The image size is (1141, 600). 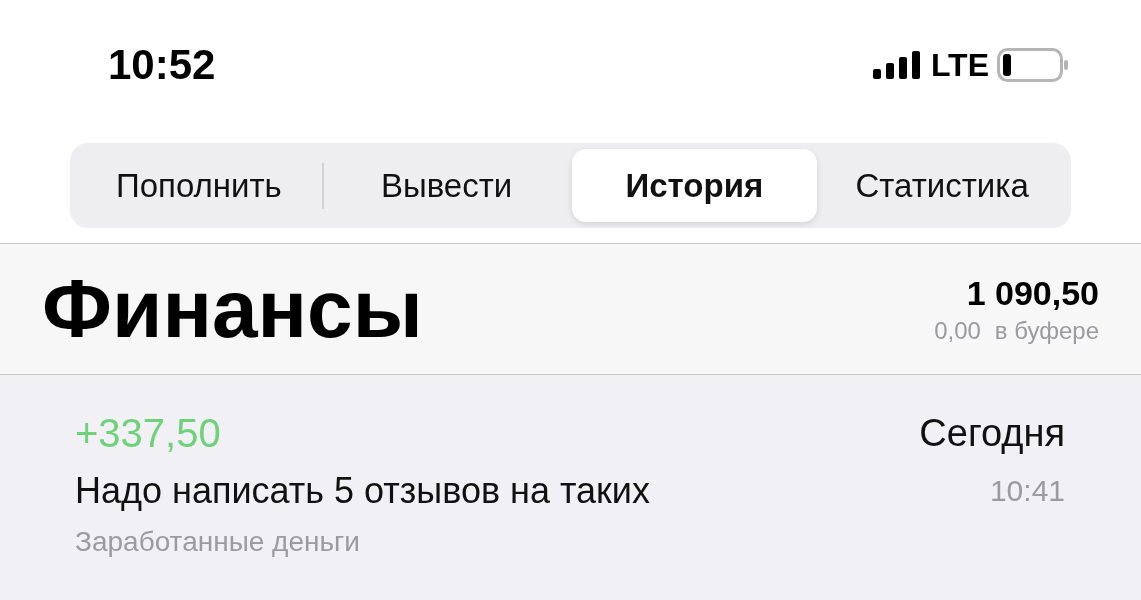 What do you see at coordinates (199, 185) in the screenshot?
I see `segment-tab: Пополнить` at bounding box center [199, 185].